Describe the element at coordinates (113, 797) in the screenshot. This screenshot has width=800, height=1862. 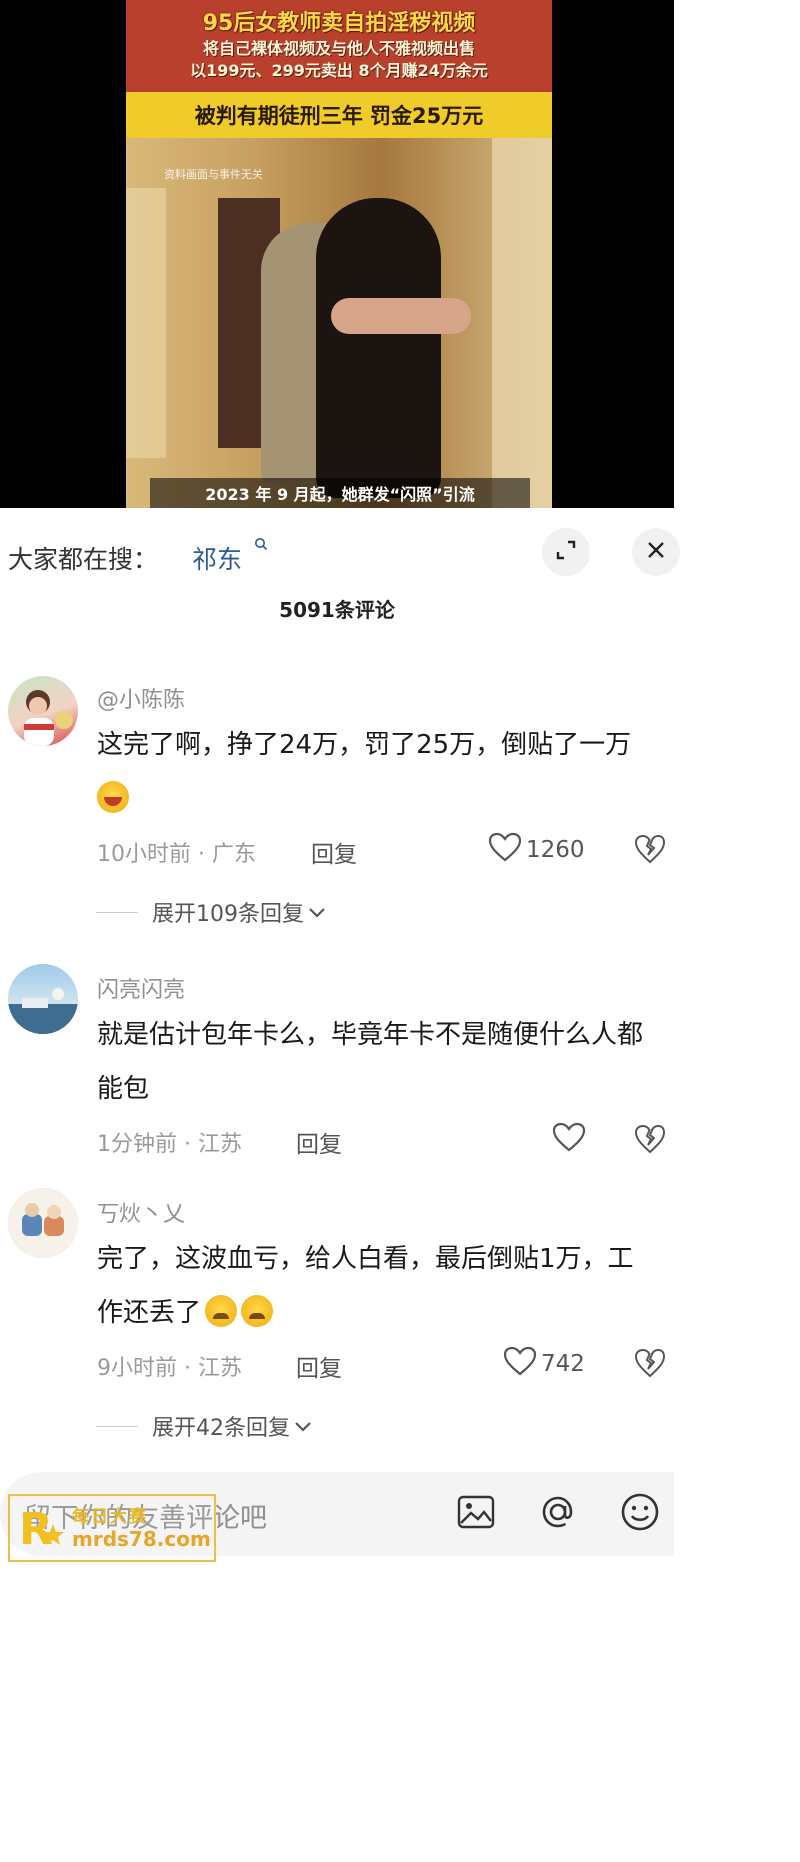
I see `laughing-emoji-icon` at that location.